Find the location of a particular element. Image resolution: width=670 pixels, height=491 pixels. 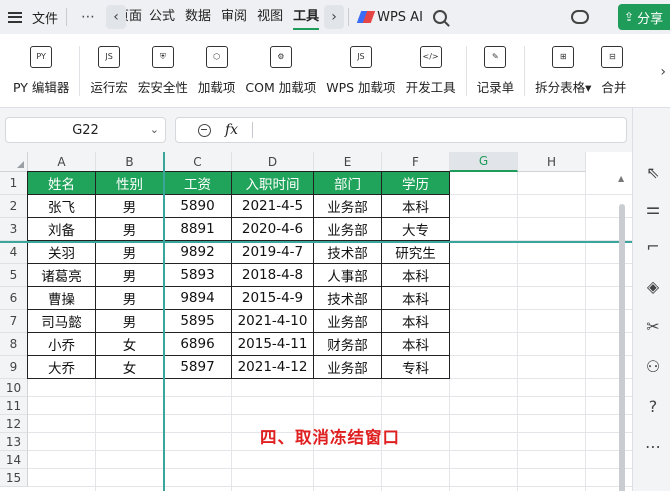

row-header-6: 6 is located at coordinates (14, 298).